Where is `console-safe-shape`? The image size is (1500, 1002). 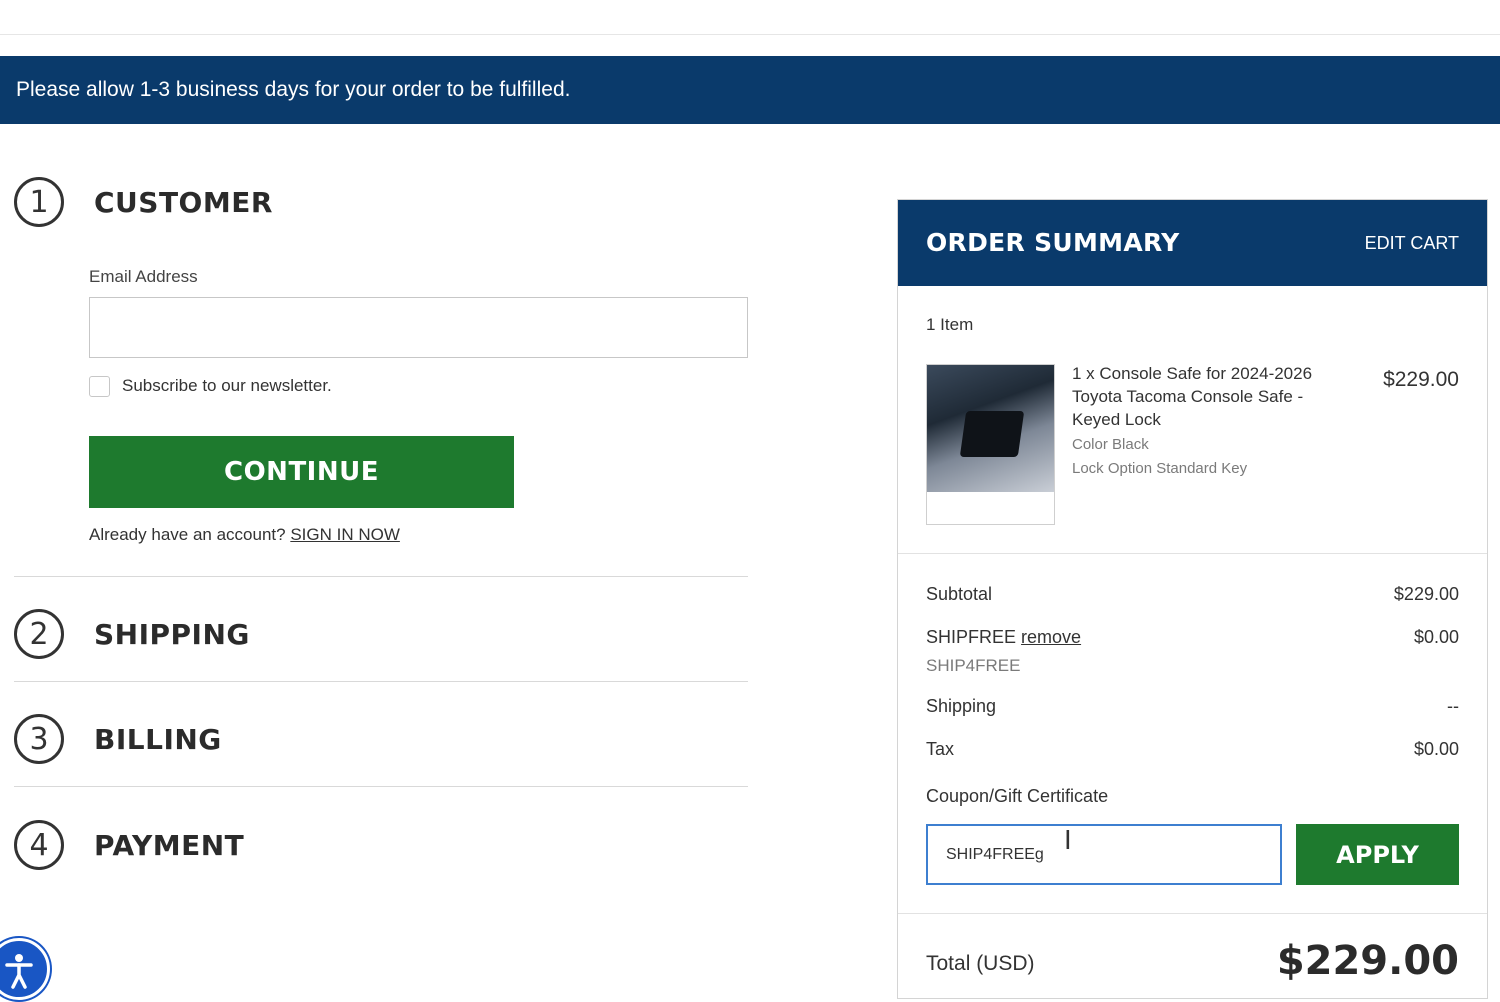
console-safe-shape is located at coordinates (992, 434).